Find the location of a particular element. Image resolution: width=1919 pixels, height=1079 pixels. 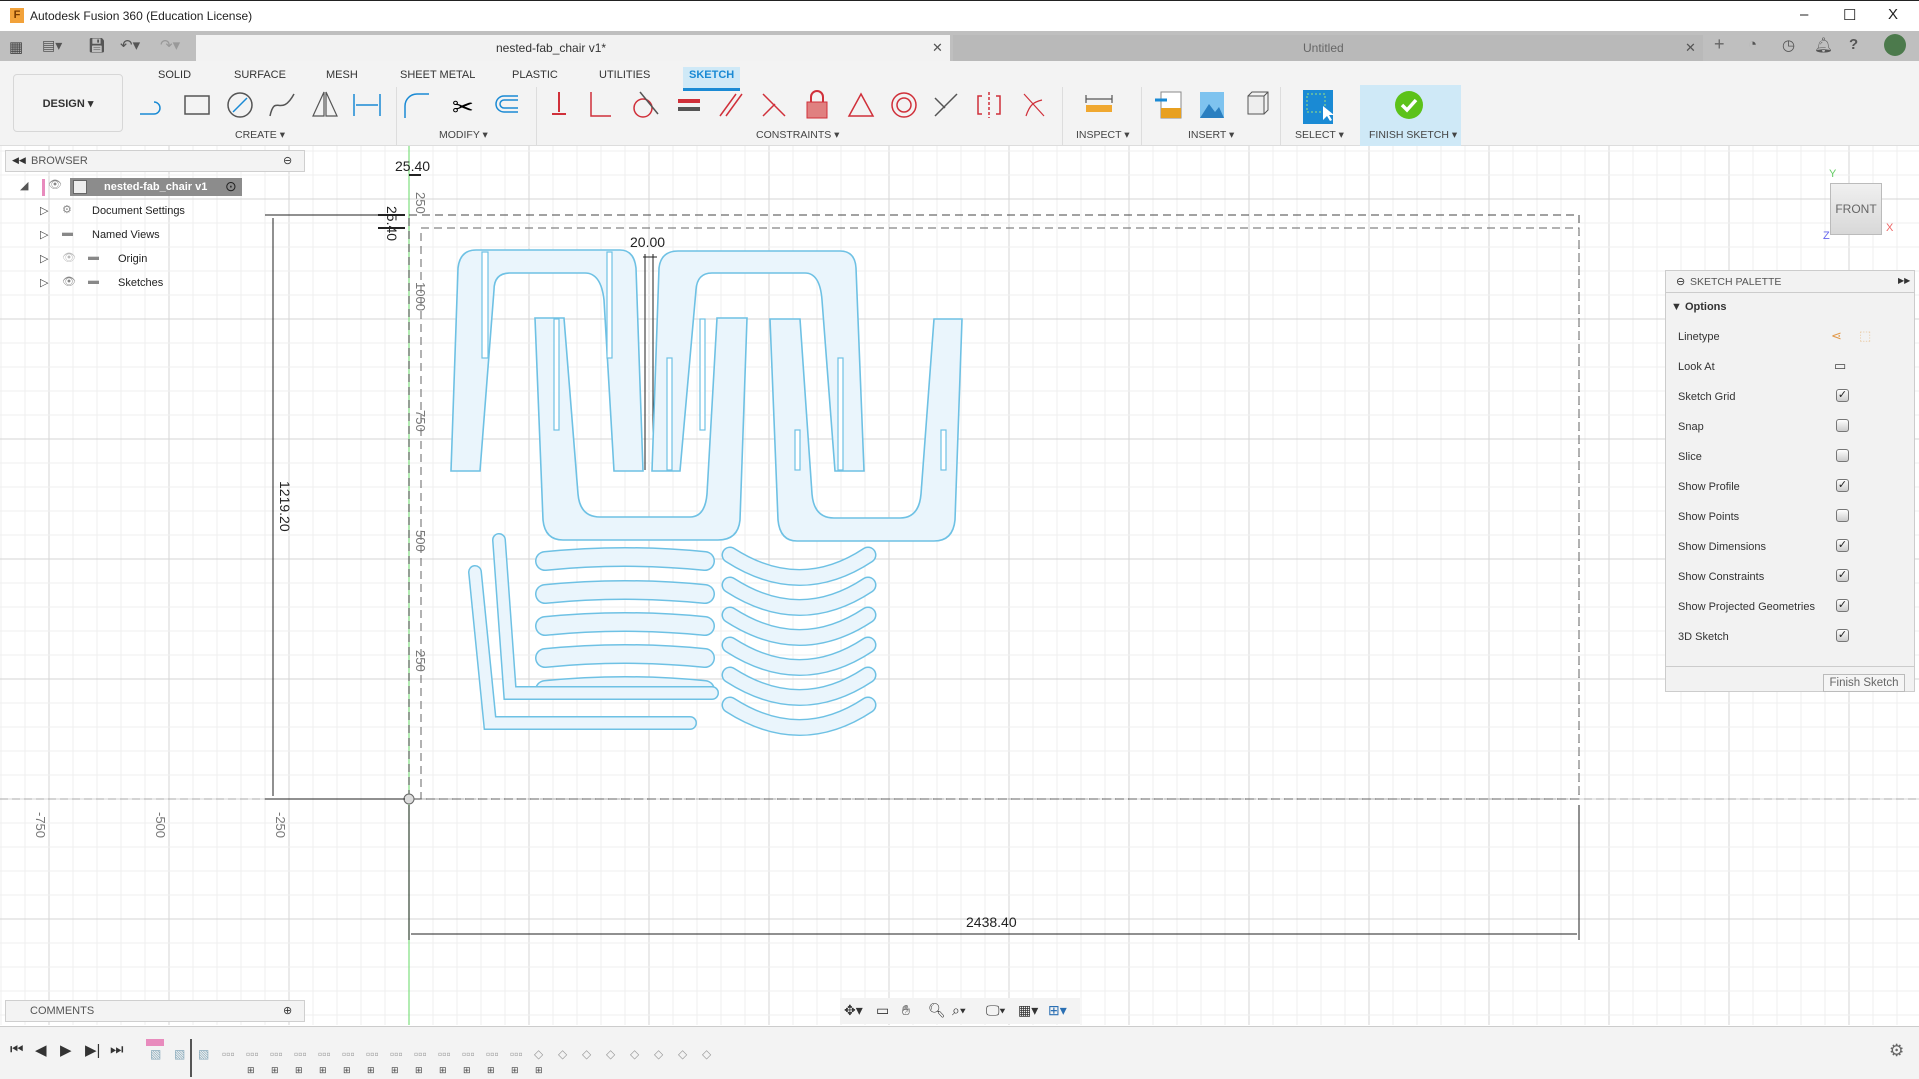

dimension-top-offset: 25.40 is located at coordinates (412, 166).